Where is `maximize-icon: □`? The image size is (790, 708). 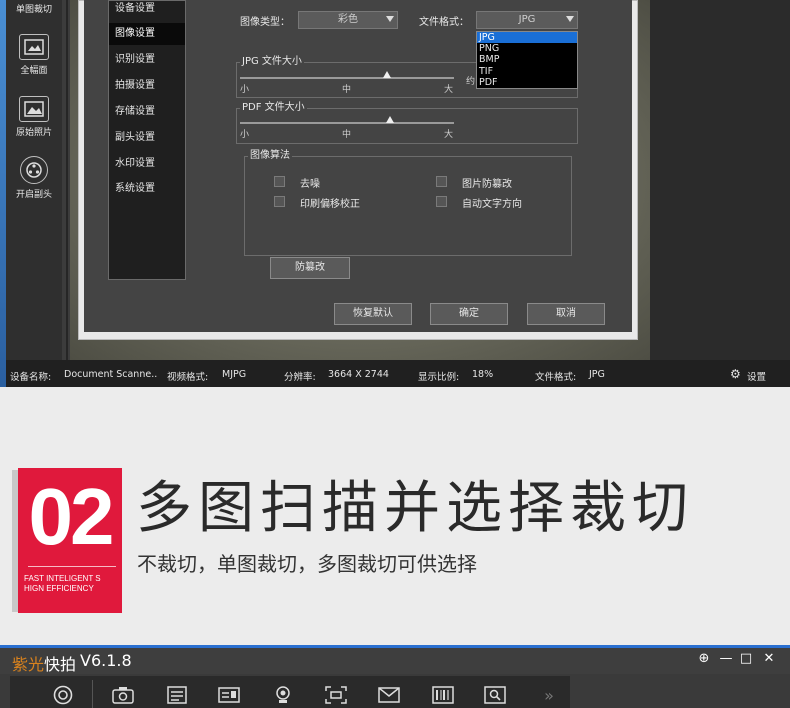
maximize-icon: □ is located at coordinates (746, 658).